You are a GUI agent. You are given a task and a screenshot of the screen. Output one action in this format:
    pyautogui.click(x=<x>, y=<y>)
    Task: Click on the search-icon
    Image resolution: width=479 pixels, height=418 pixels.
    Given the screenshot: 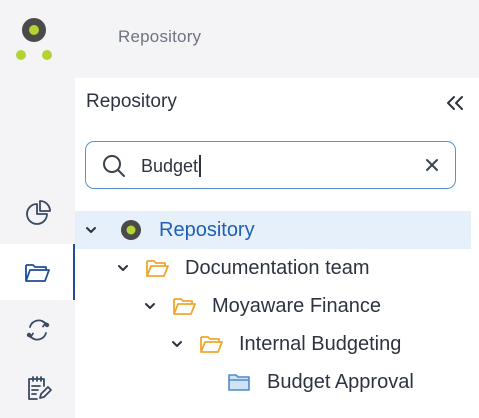 What is the action you would take?
    pyautogui.click(x=114, y=166)
    